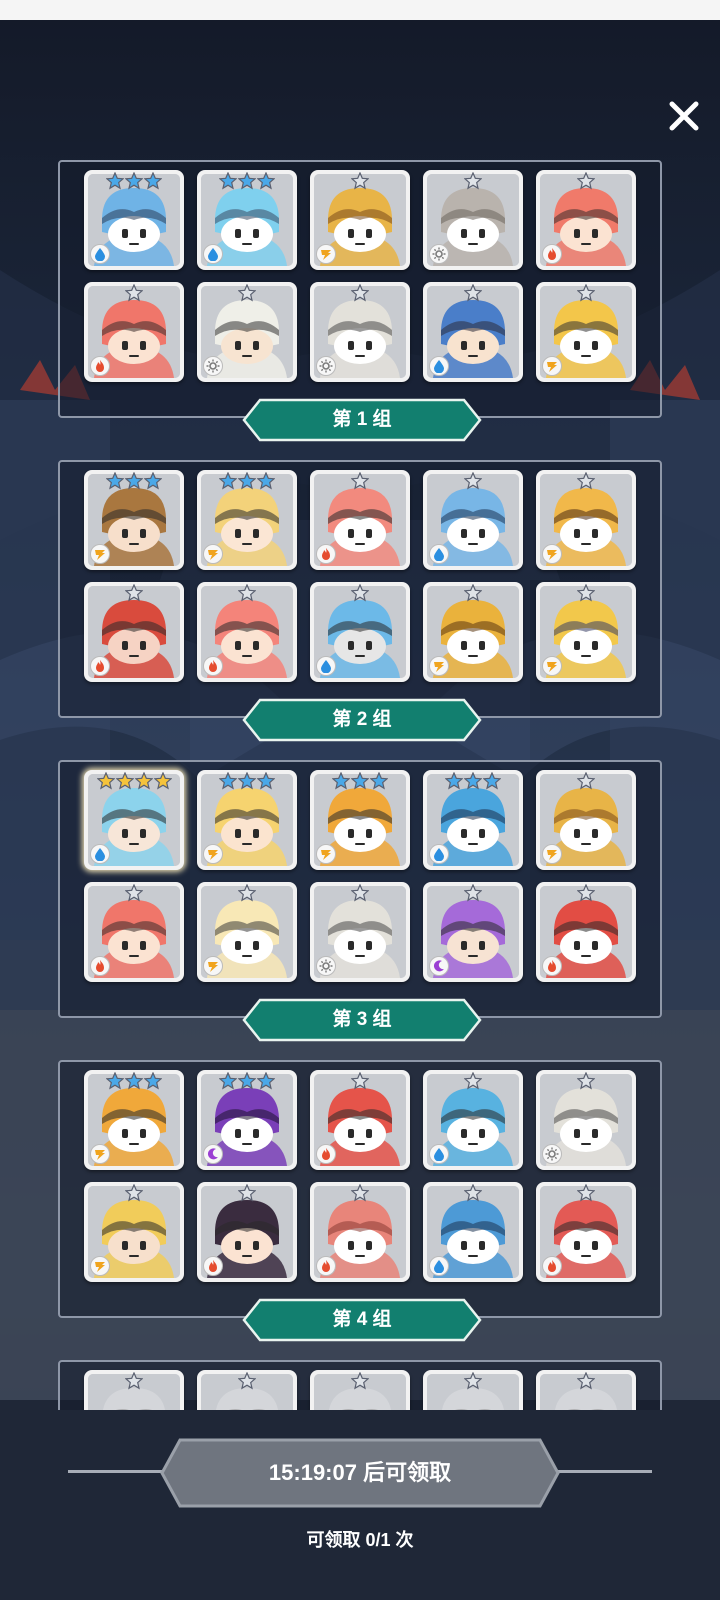  What do you see at coordinates (602, 1471) in the screenshot?
I see `divider-right` at bounding box center [602, 1471].